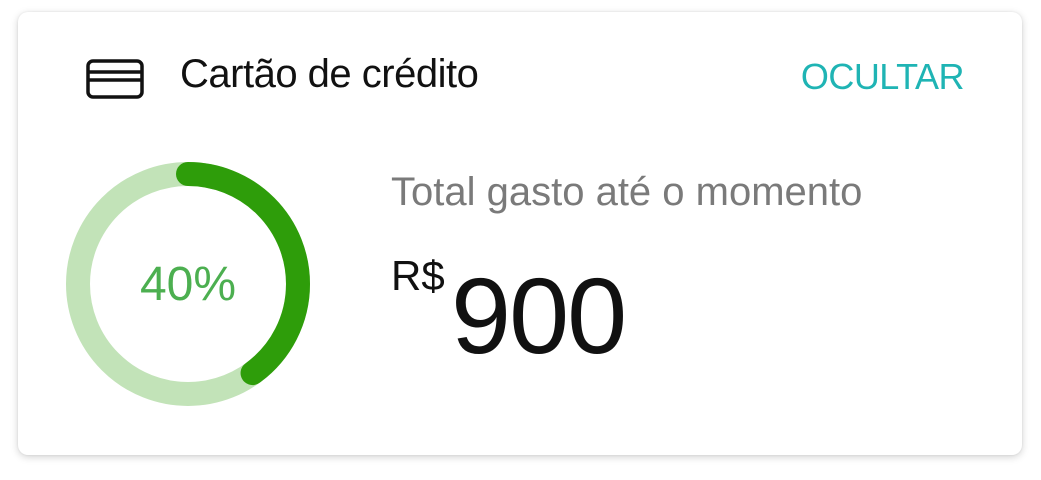  I want to click on card-title: Cartão de crédito, so click(329, 74).